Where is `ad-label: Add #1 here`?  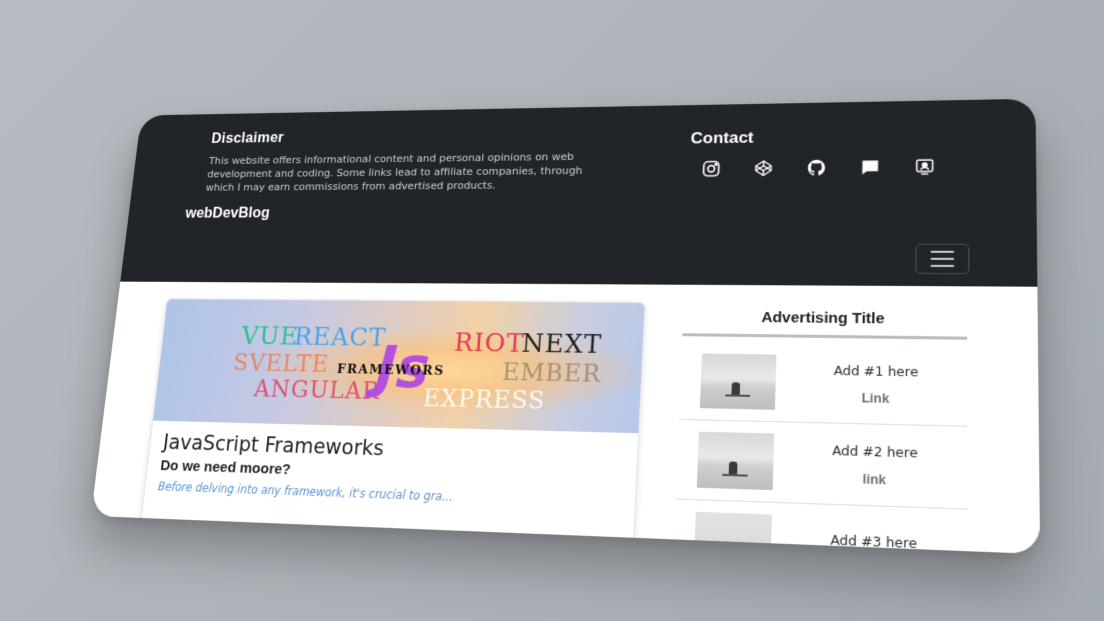 ad-label: Add #1 here is located at coordinates (876, 370).